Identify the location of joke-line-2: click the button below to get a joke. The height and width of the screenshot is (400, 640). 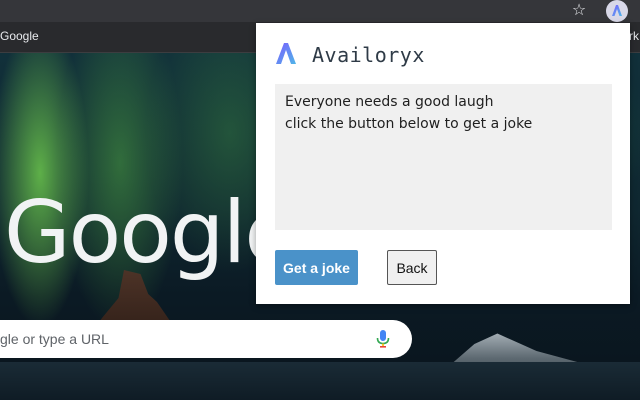
(409, 124).